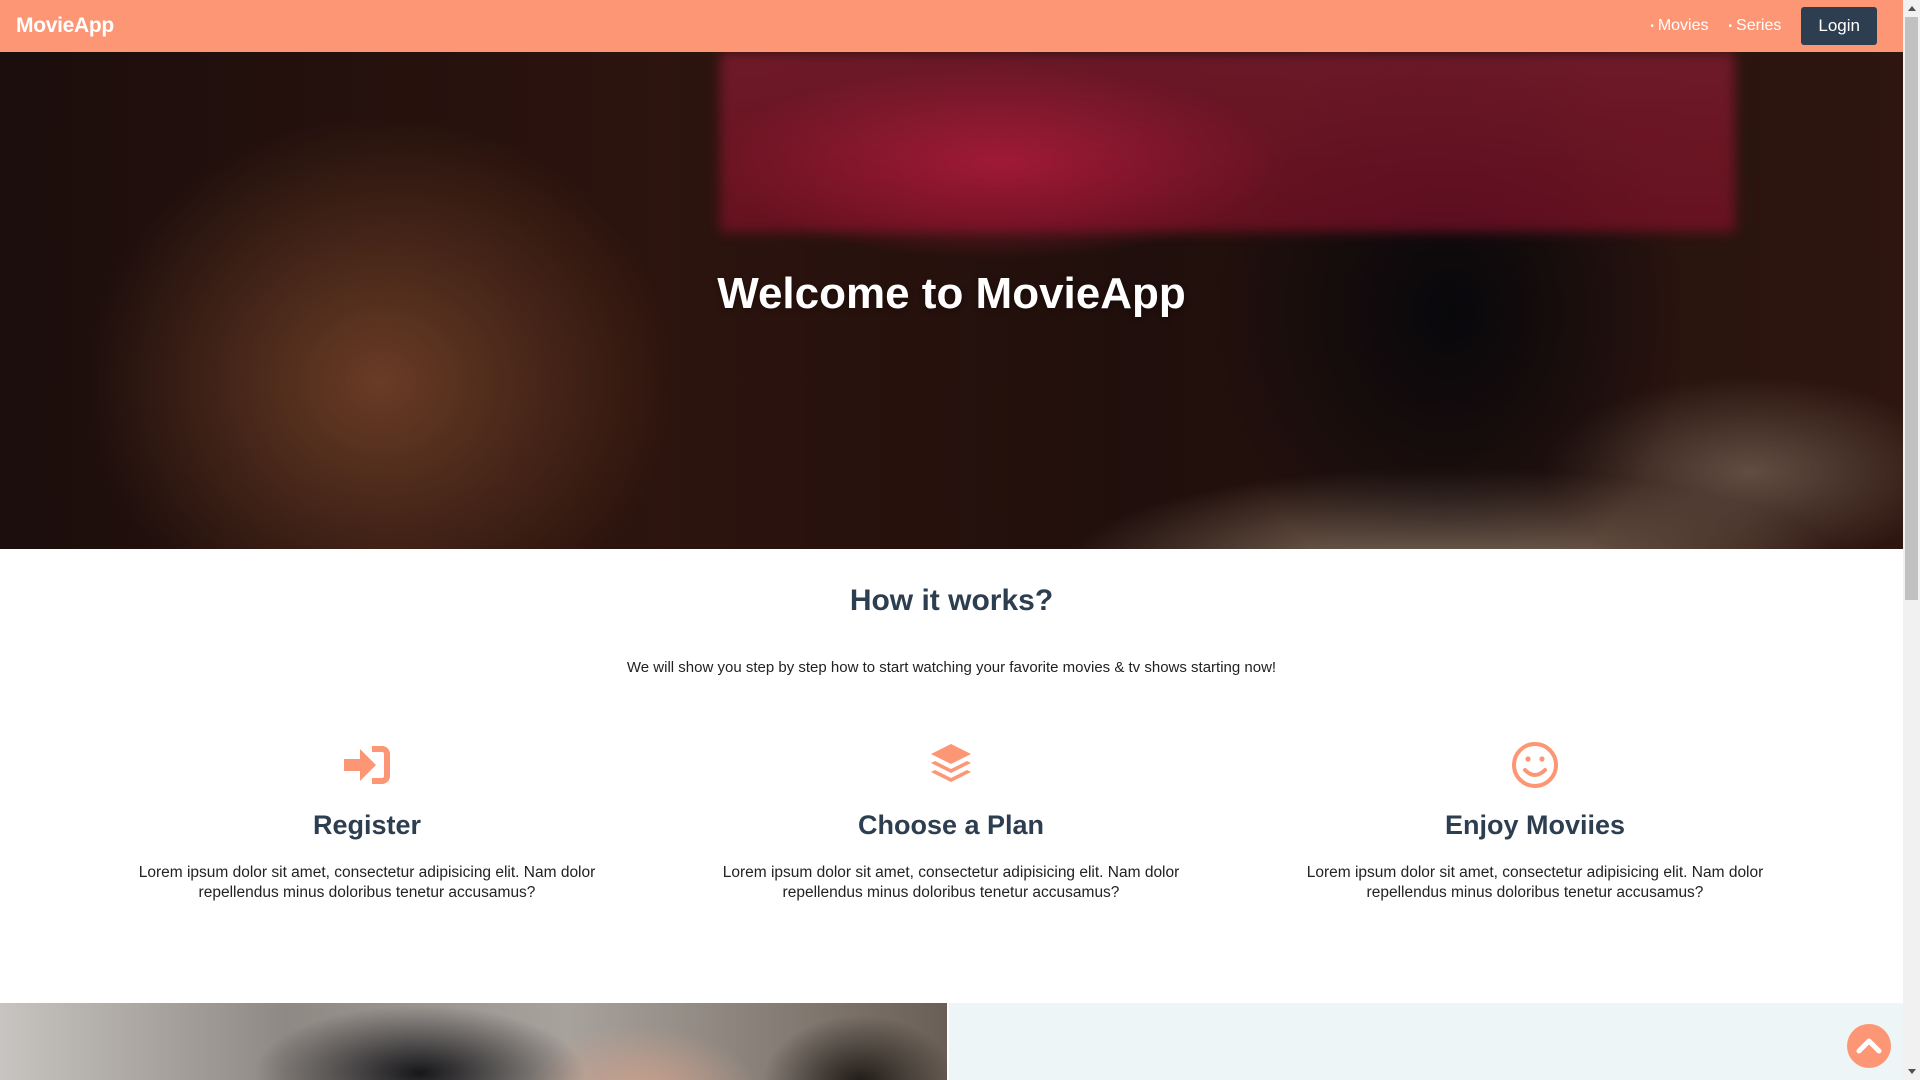 The height and width of the screenshot is (1080, 1920). What do you see at coordinates (65, 26) in the screenshot?
I see `brand-logo: MovieApp` at bounding box center [65, 26].